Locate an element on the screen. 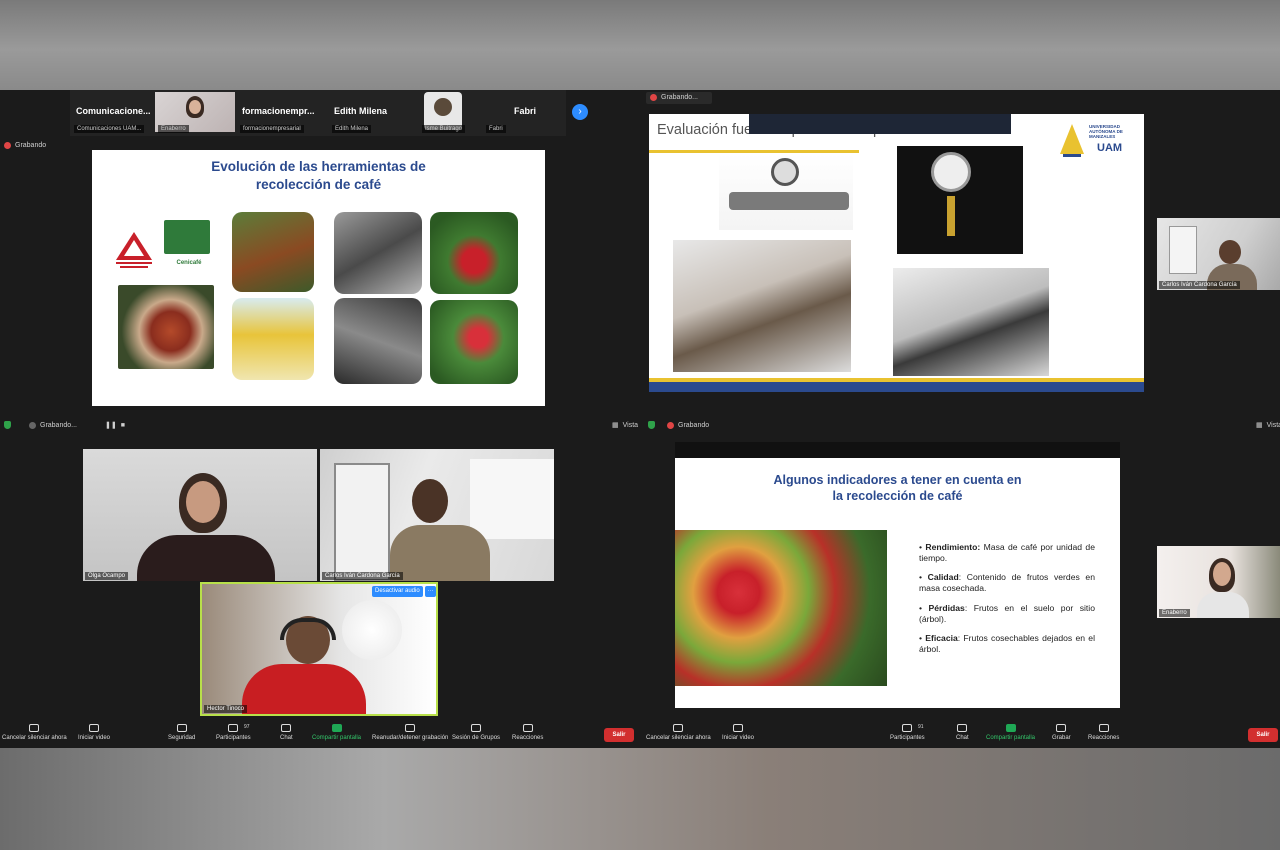 This screenshot has width=1280, height=850. photo-background-bottom is located at coordinates (640, 799).